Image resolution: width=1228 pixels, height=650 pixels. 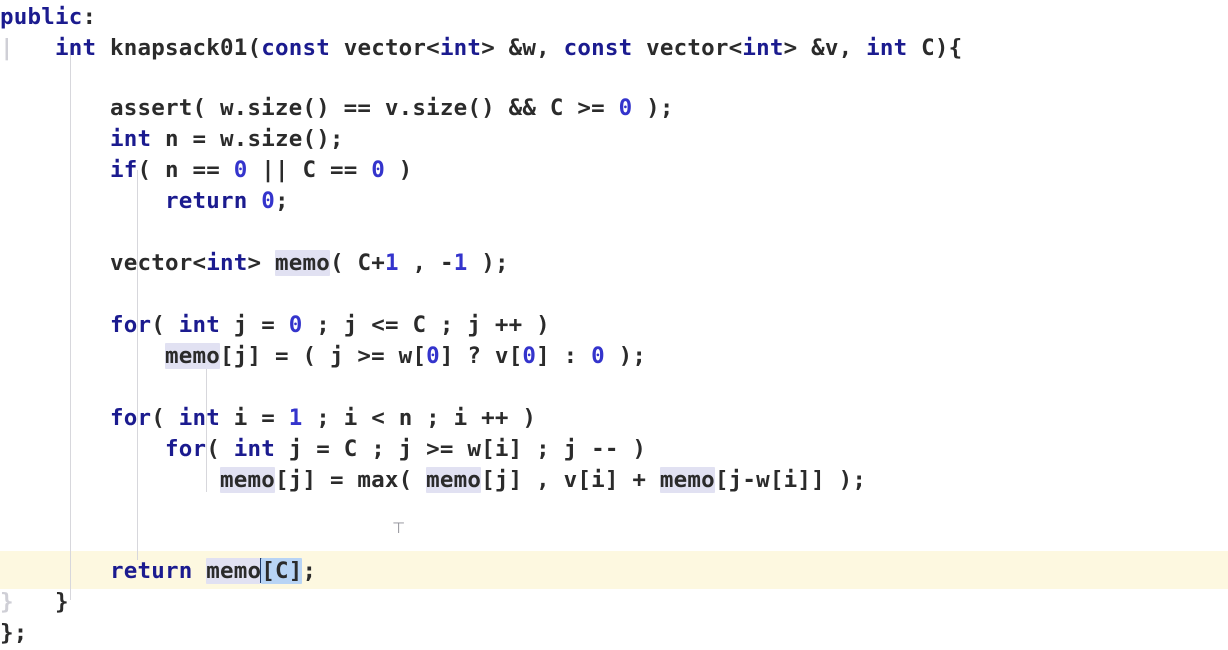 I want to click on code-line: public:, so click(x=614, y=17).